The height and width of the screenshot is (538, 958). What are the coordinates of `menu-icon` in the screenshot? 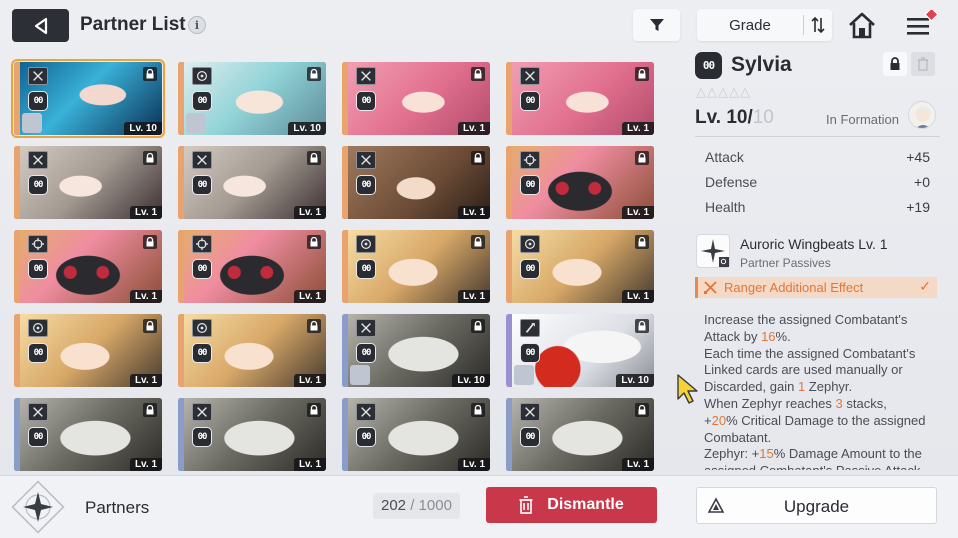 It's located at (921, 26).